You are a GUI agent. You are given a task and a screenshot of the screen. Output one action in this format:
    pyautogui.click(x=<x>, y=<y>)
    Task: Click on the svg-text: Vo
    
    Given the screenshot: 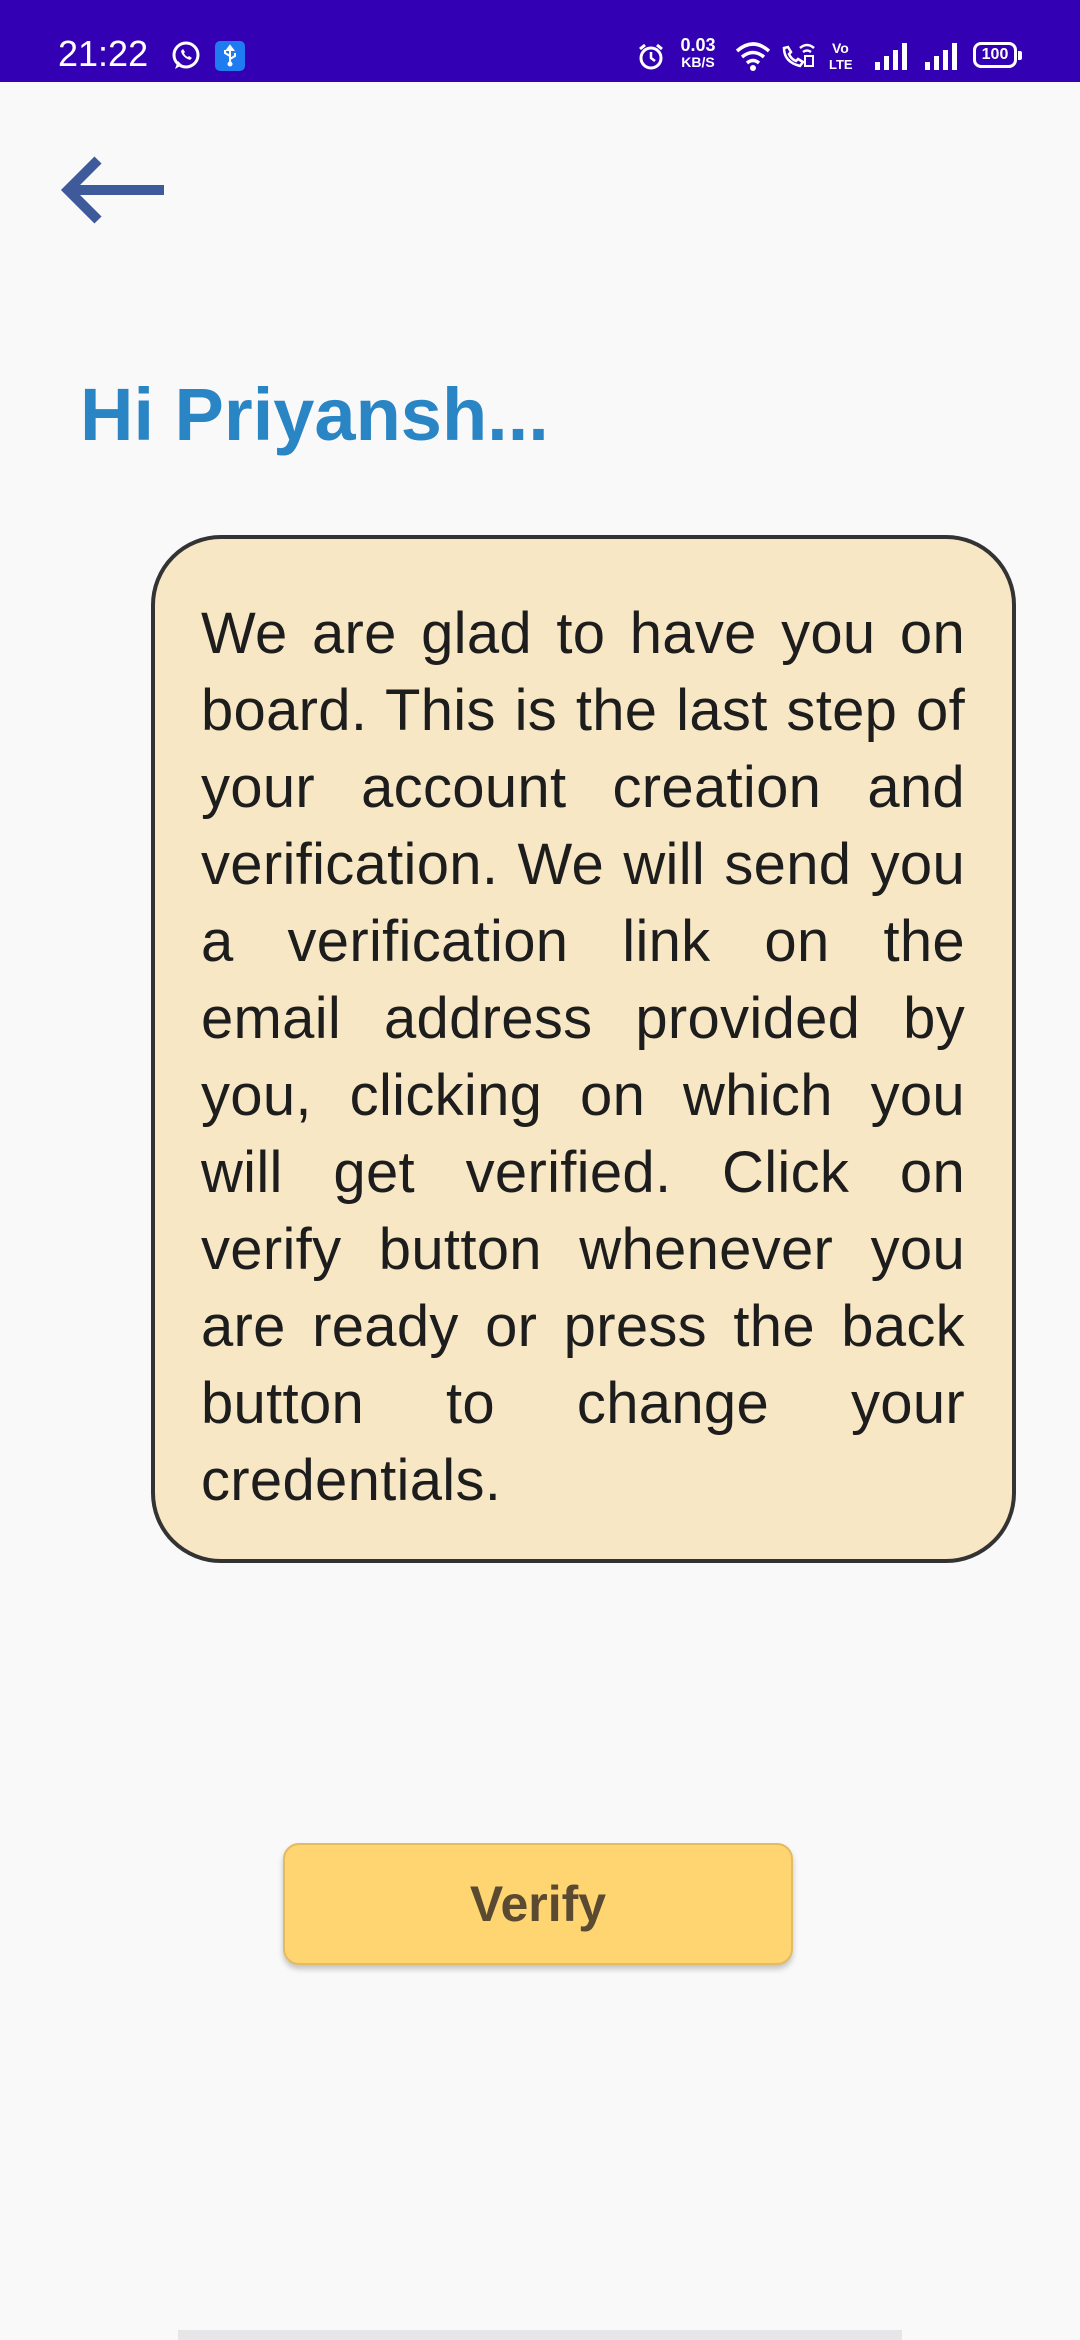 What is the action you would take?
    pyautogui.click(x=840, y=48)
    